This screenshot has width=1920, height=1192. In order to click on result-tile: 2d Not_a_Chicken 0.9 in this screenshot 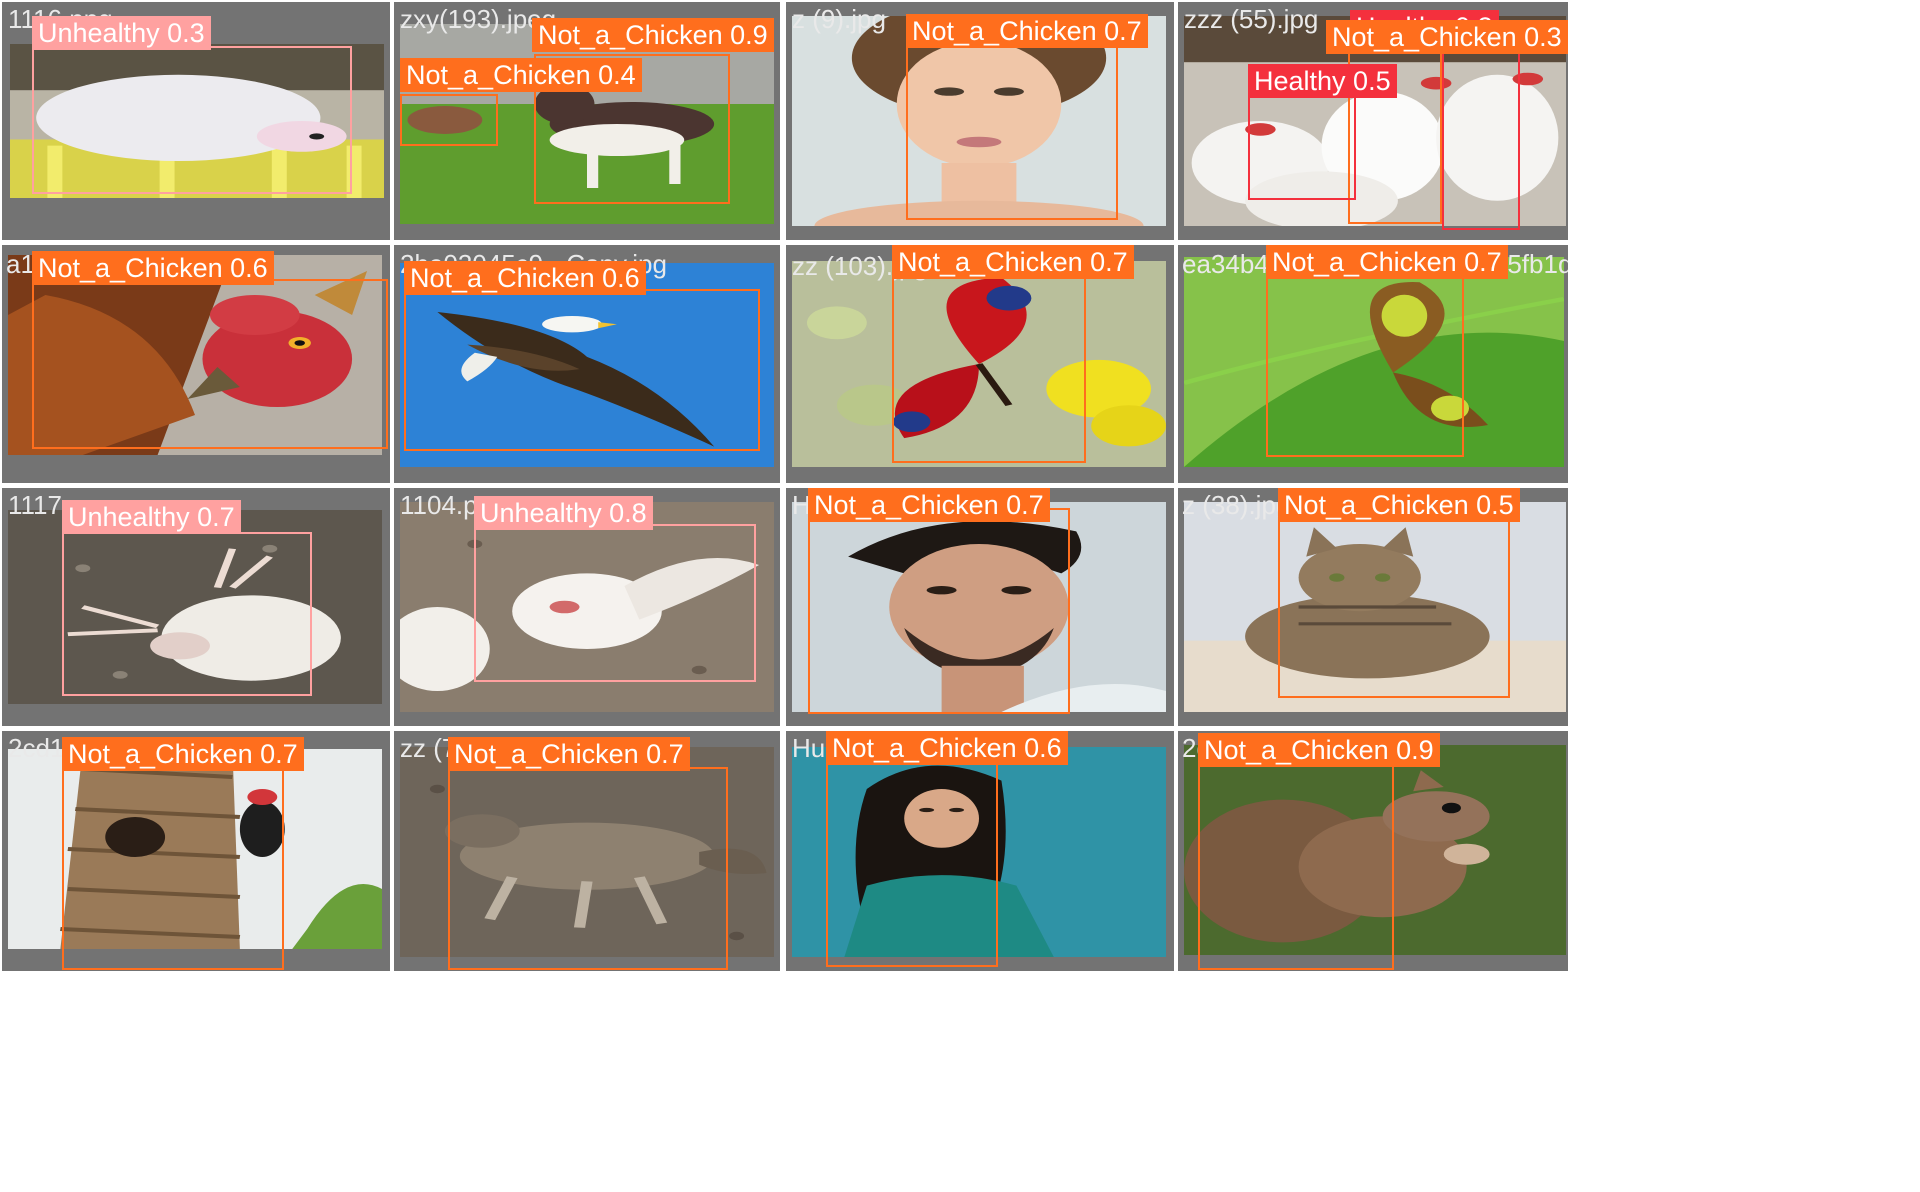, I will do `click(1373, 851)`.